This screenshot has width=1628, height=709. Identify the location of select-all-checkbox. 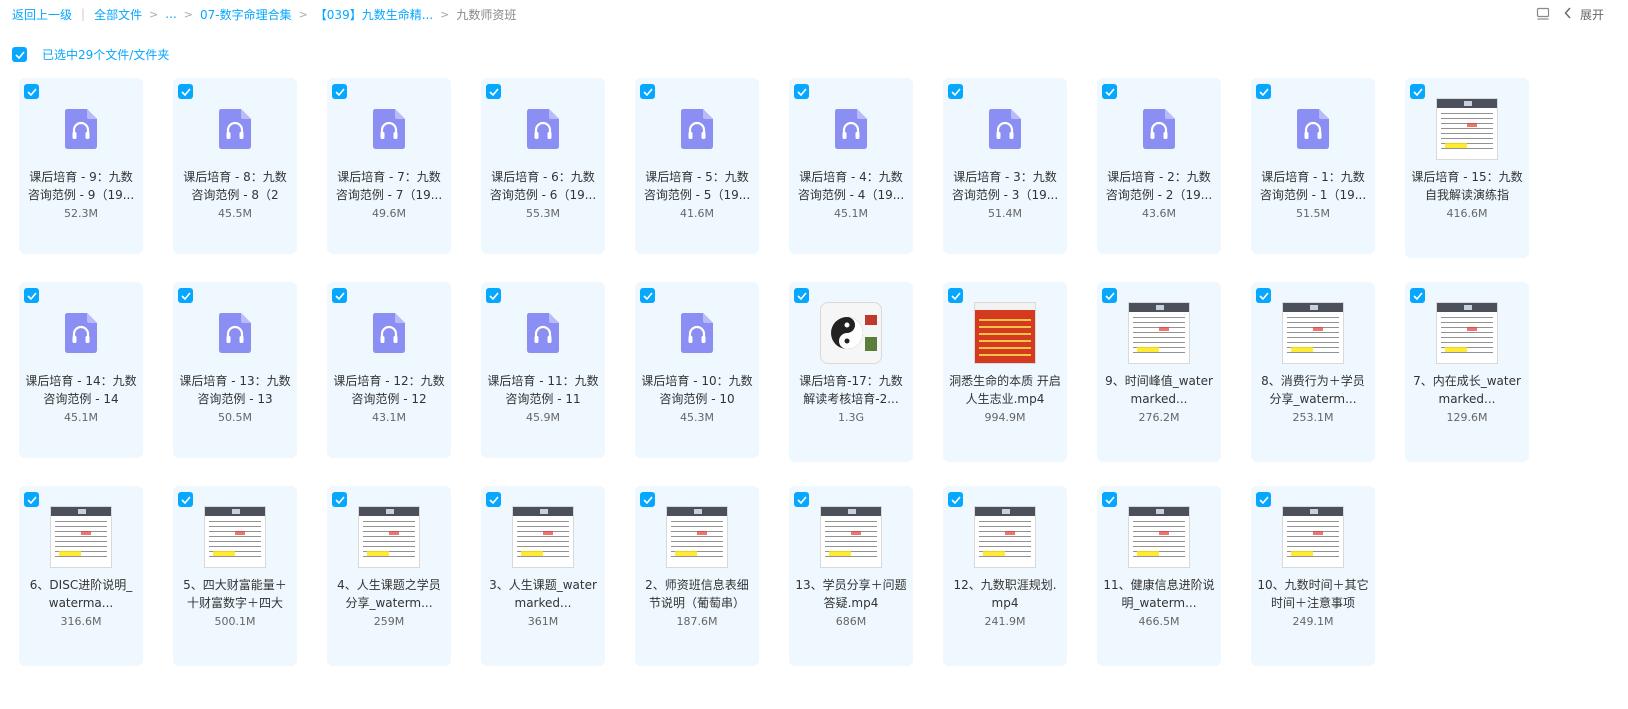
(19, 54).